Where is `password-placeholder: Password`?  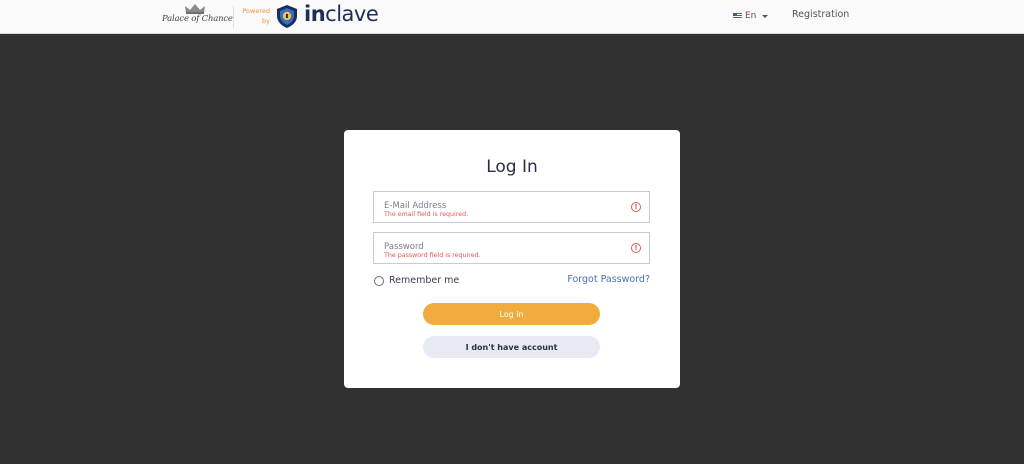 password-placeholder: Password is located at coordinates (404, 247).